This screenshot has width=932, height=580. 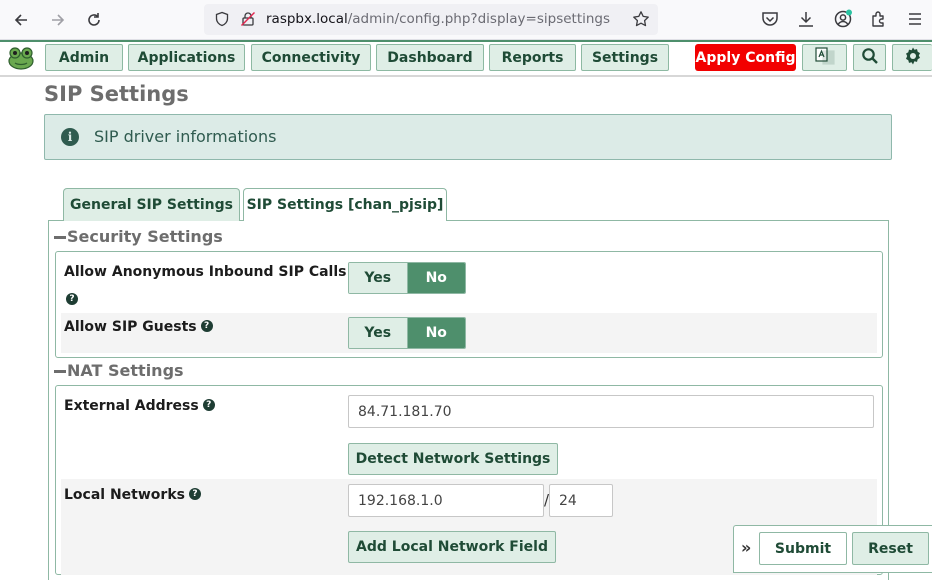 I want to click on gear-icon, so click(x=913, y=58).